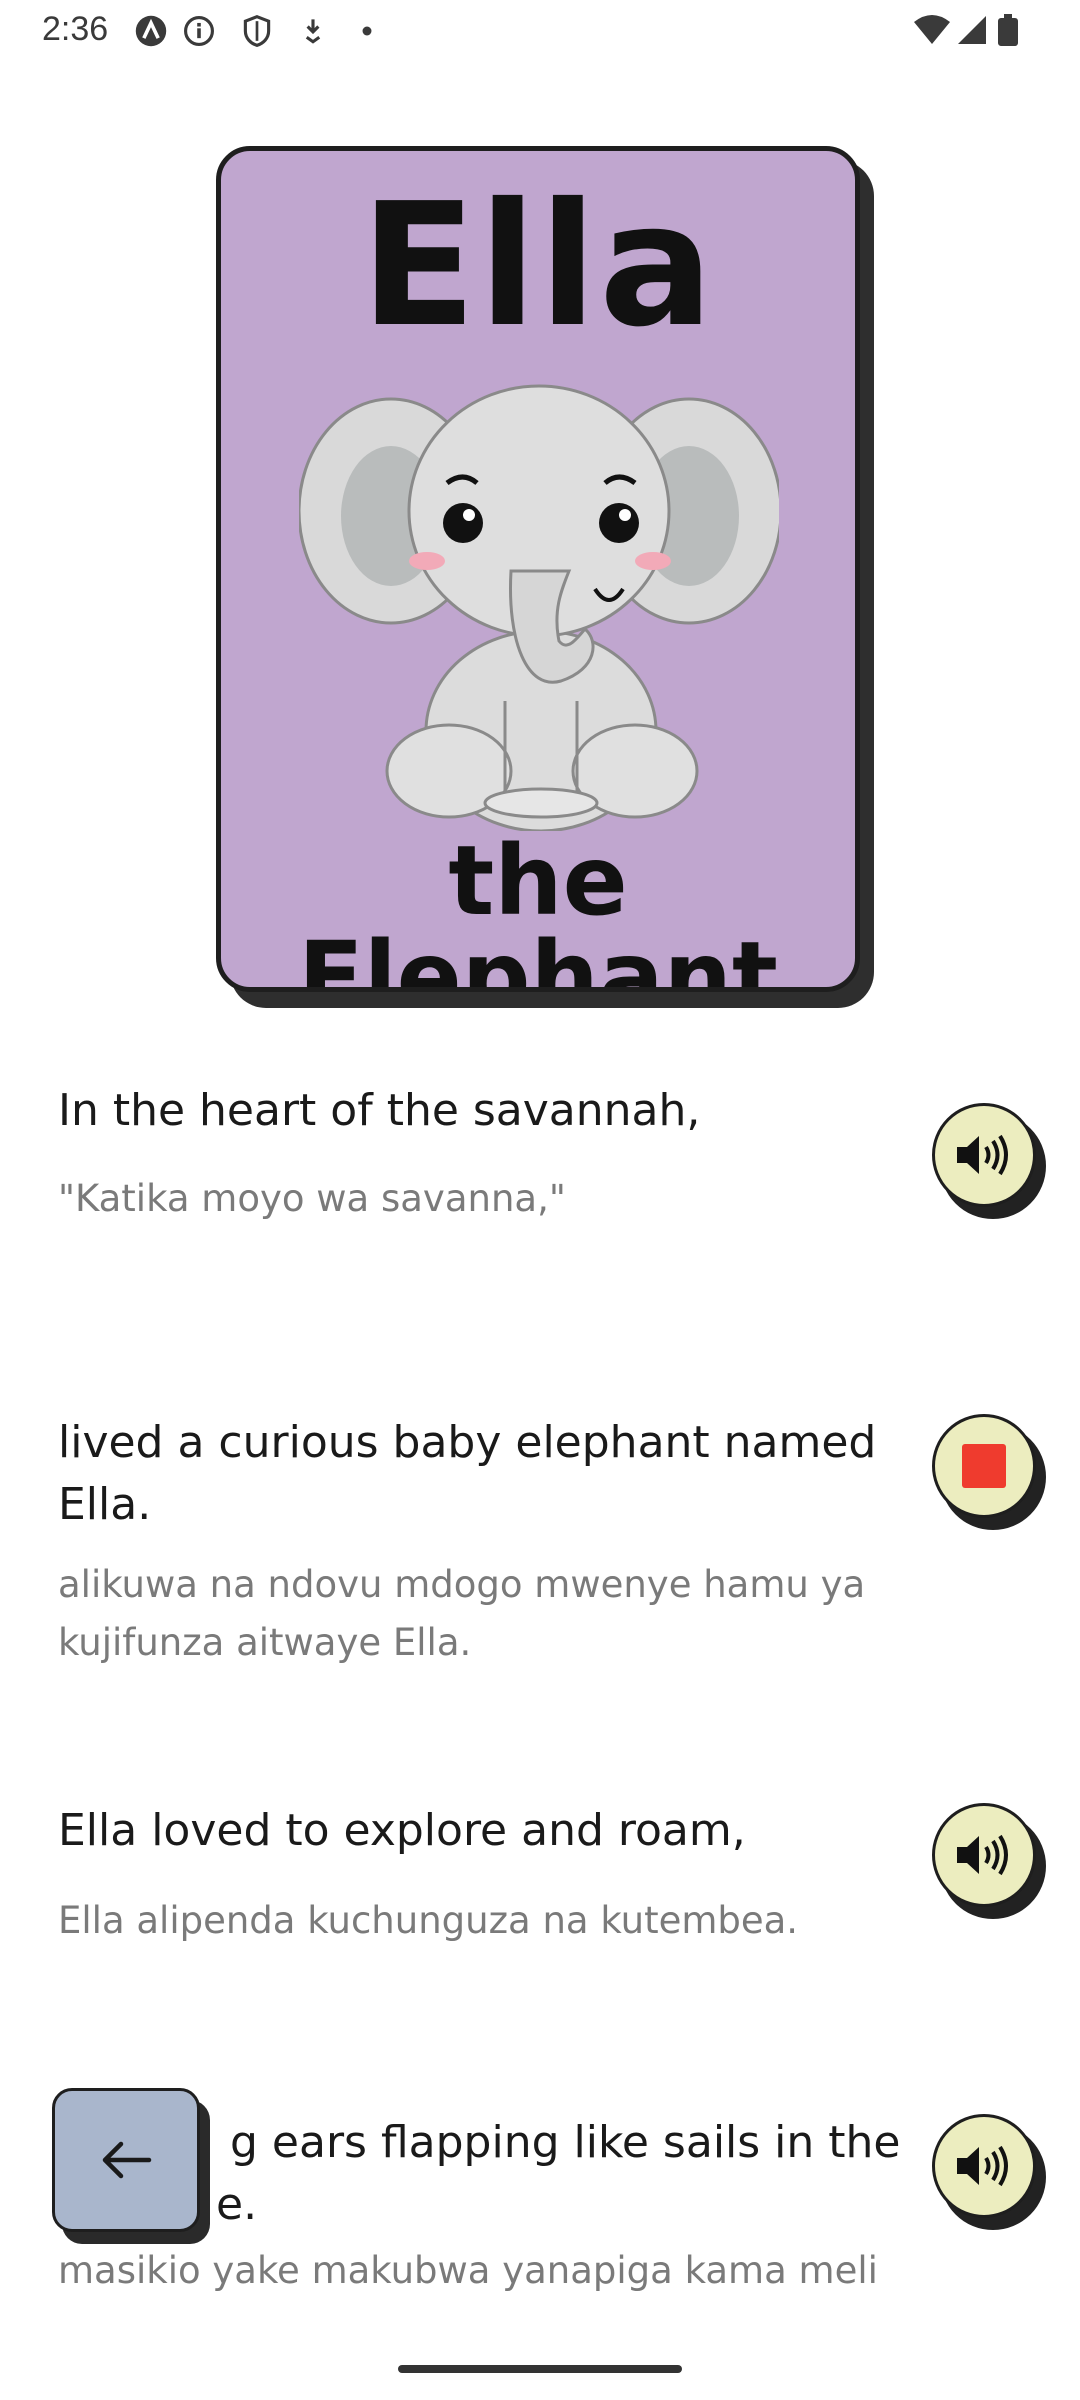 The height and width of the screenshot is (2400, 1080). I want to click on swahili-text: "Katika moyo wa savanna,", so click(312, 1198).